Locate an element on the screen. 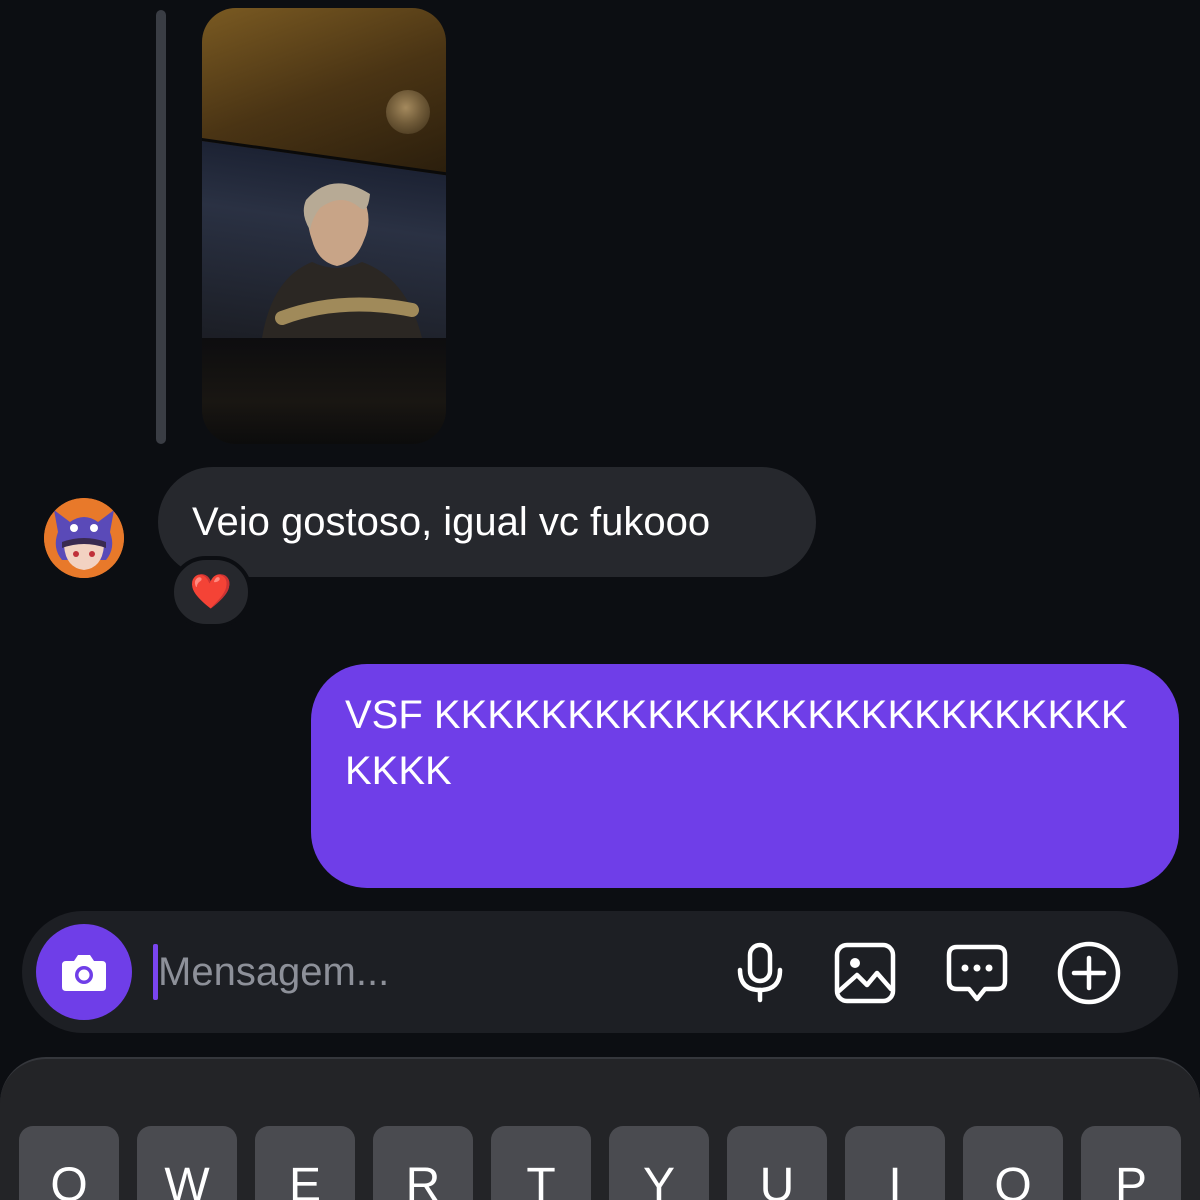 Image resolution: width=1200 pixels, height=1200 pixels. outgoing-message-text: VSF KKKKKKKKKKKKKKKKKKKKKKKKKKKKKK is located at coordinates (736, 743).